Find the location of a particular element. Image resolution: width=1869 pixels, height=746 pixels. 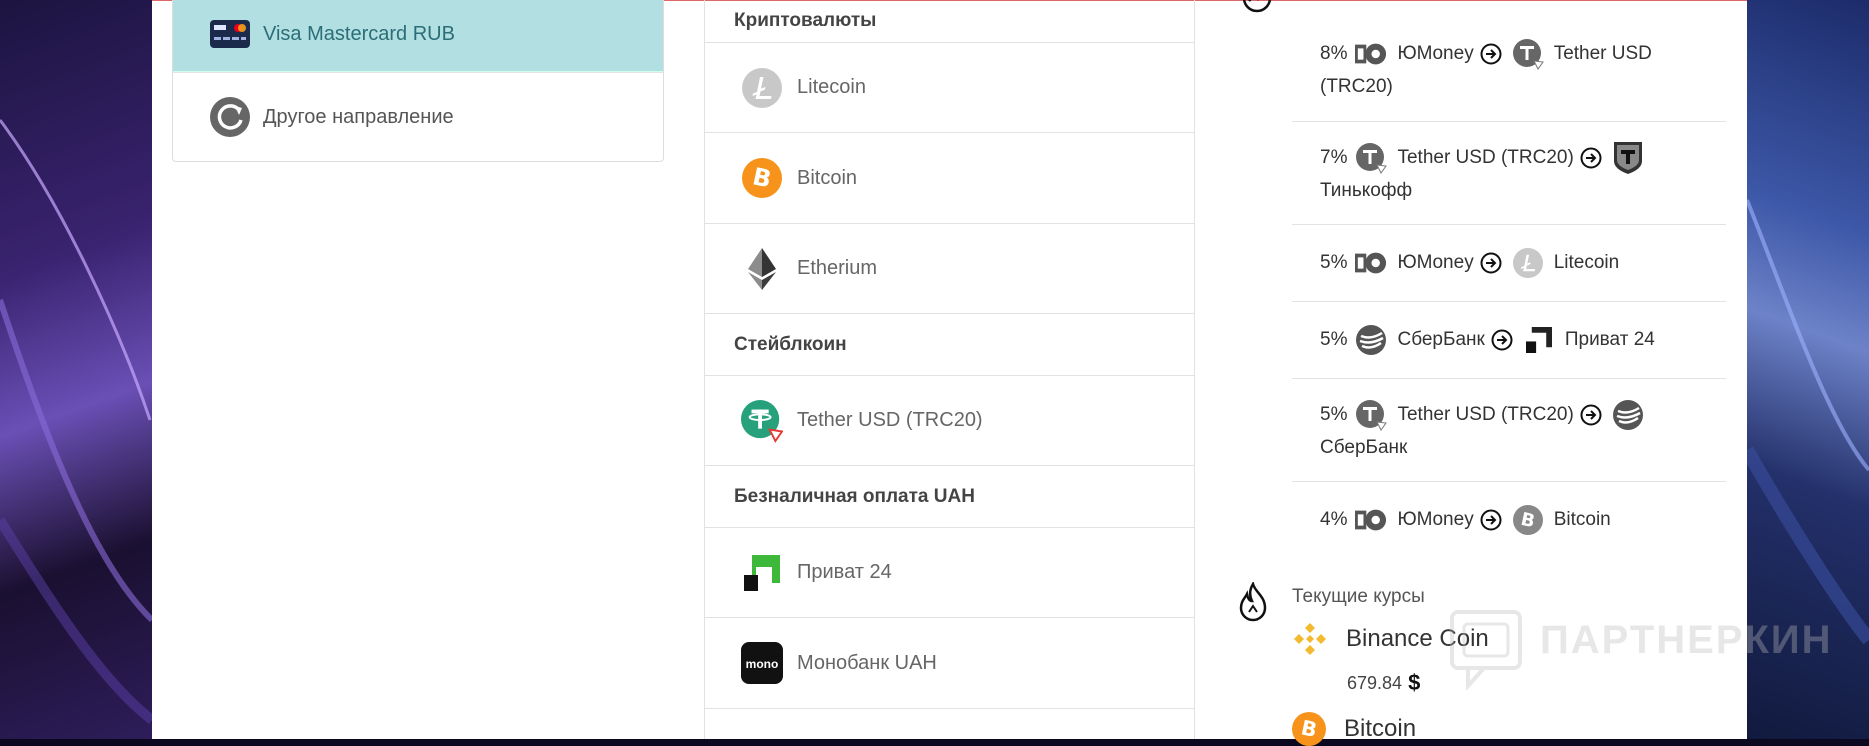

popular-direction-row: 5% СберБанк Приват 24 is located at coordinates (1509, 340).